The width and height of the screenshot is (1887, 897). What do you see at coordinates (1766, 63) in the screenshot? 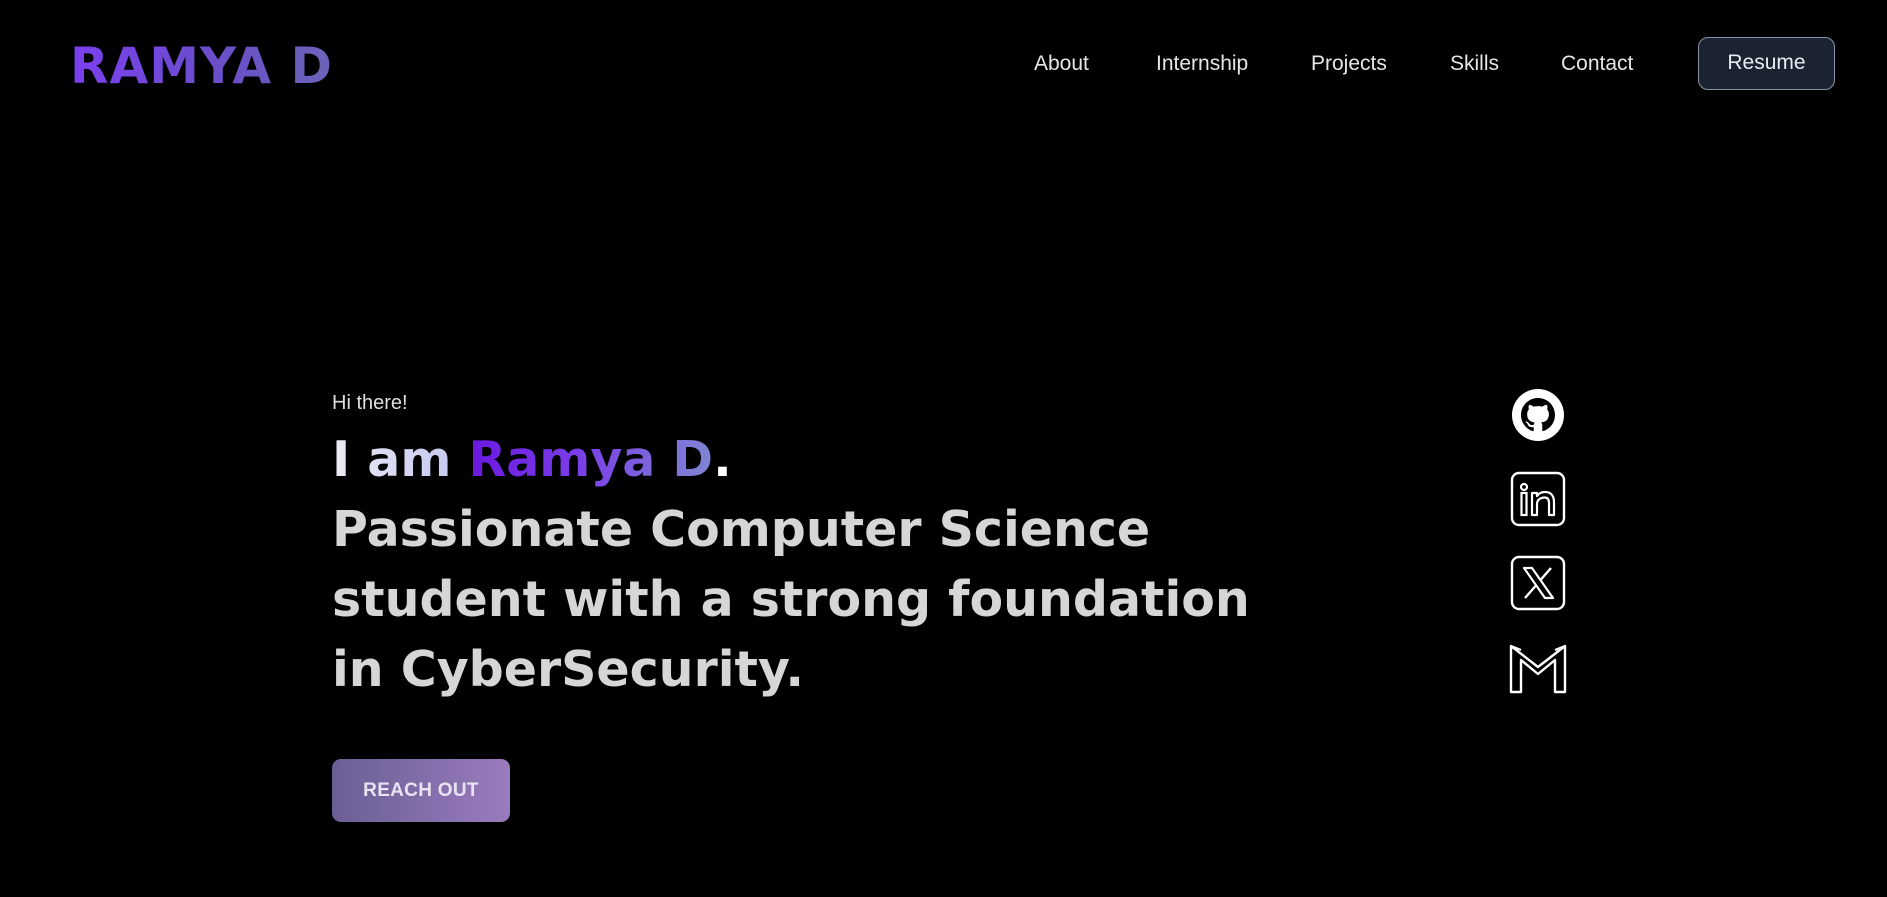
I see `resume-button: Resume` at bounding box center [1766, 63].